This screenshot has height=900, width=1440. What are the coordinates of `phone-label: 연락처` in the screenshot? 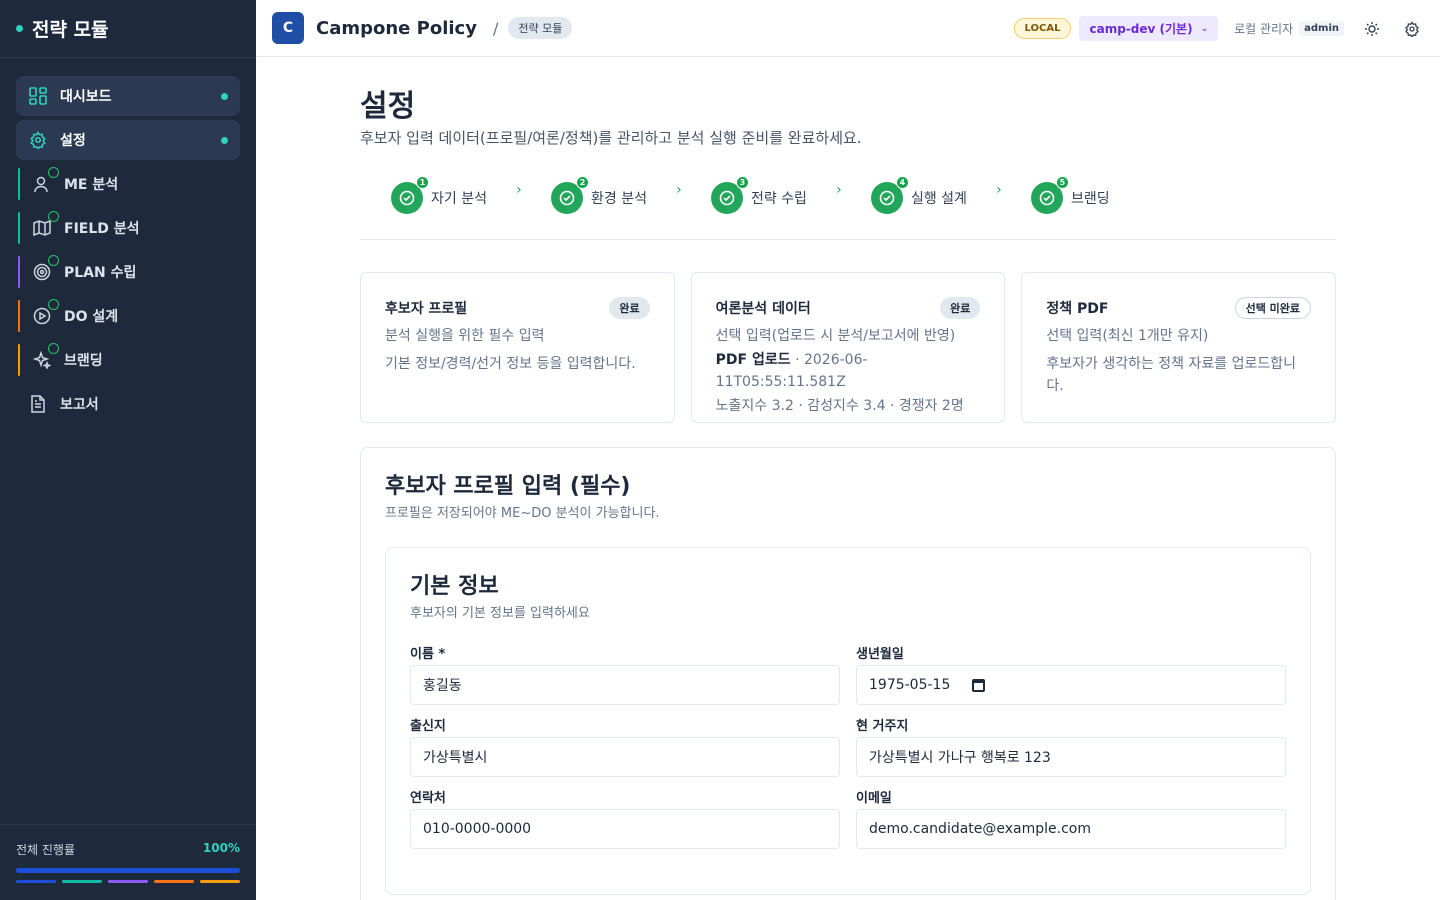 It's located at (428, 798).